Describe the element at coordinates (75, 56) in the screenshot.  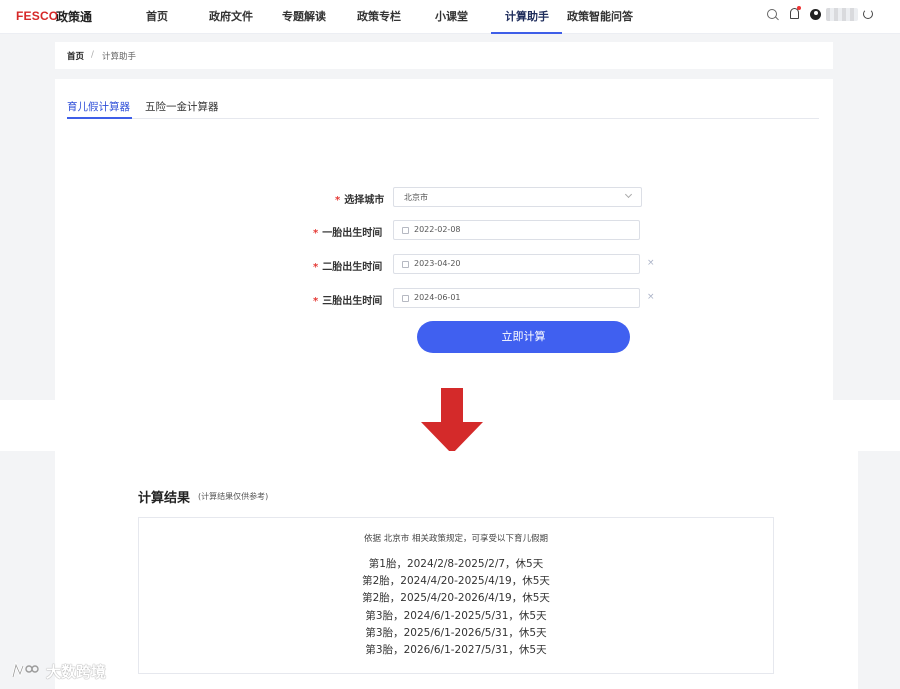
I see `breadcrumb-home: 首页` at that location.